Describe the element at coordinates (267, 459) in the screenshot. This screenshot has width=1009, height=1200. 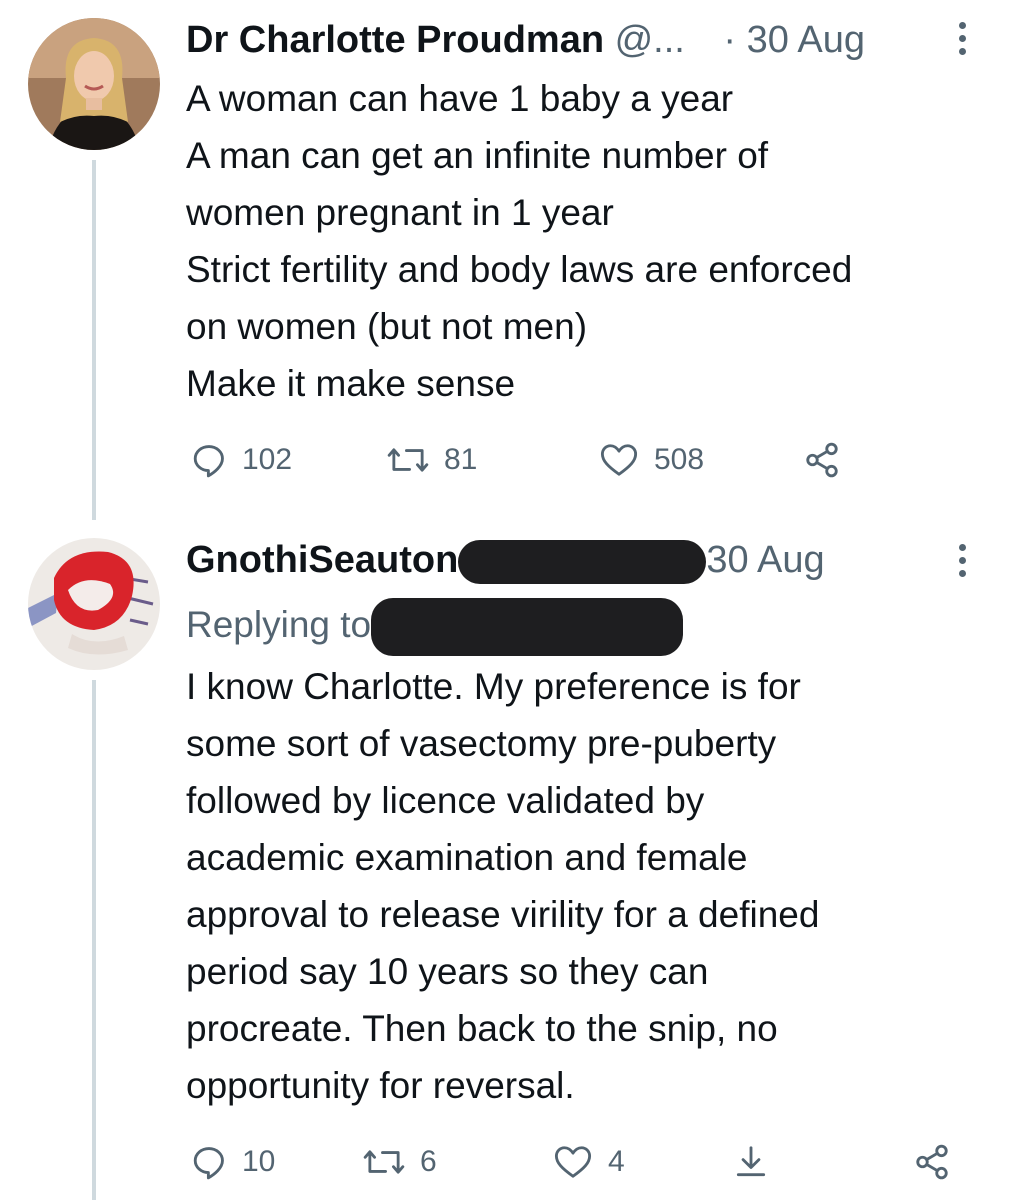
I see `reply-count: 102` at that location.